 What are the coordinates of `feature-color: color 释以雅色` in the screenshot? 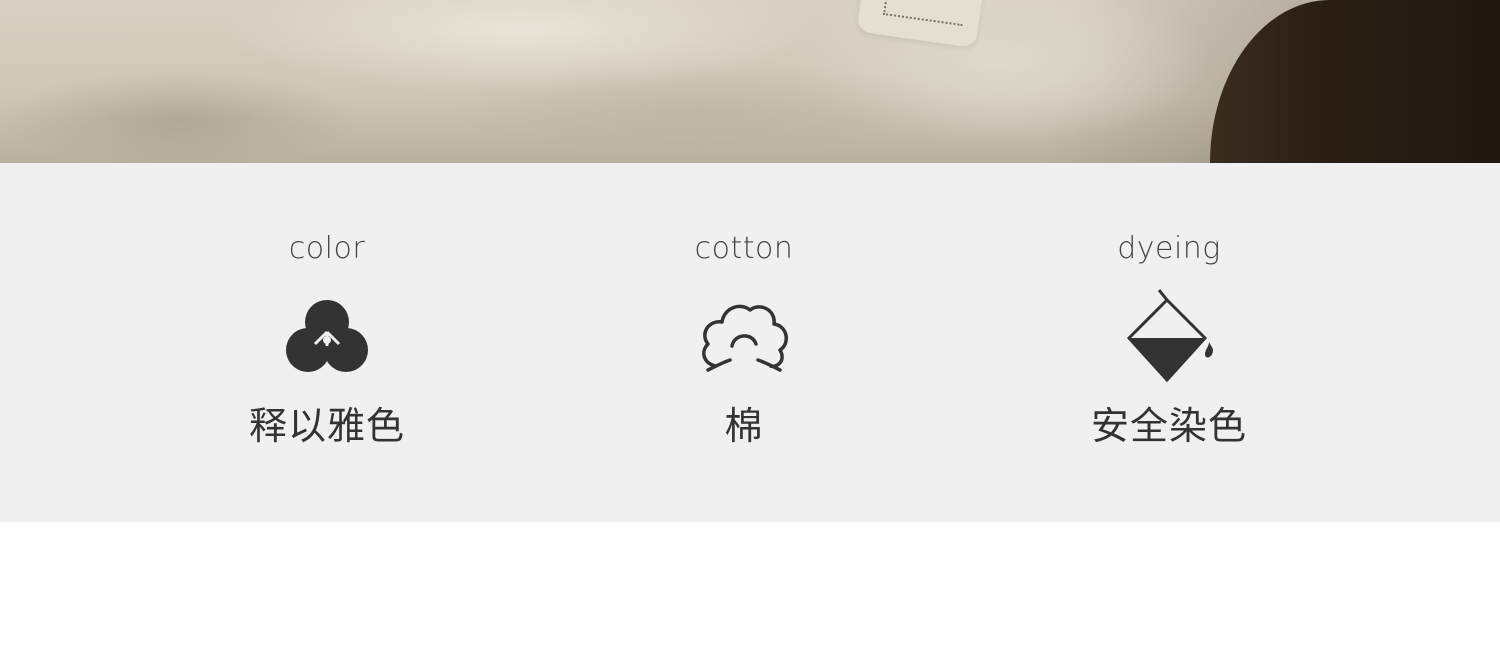 It's located at (327, 342).